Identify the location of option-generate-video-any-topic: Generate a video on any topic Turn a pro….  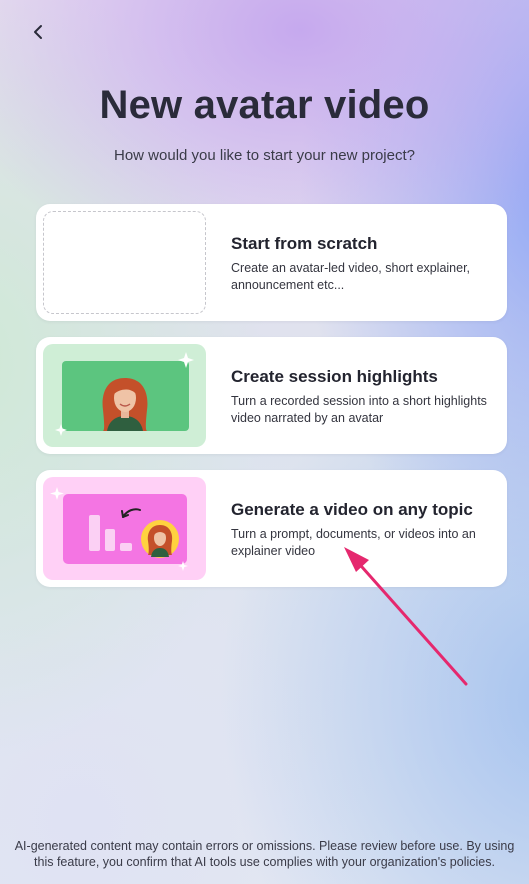
(271, 528).